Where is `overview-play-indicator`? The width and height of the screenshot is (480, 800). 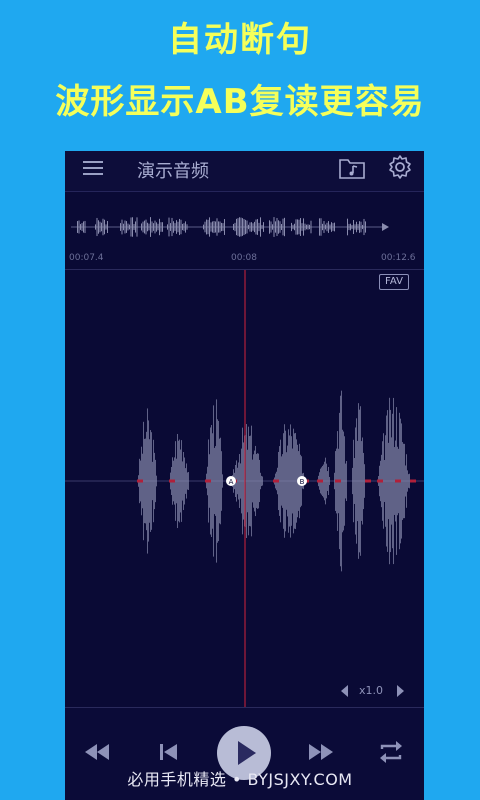 overview-play-indicator is located at coordinates (385, 227).